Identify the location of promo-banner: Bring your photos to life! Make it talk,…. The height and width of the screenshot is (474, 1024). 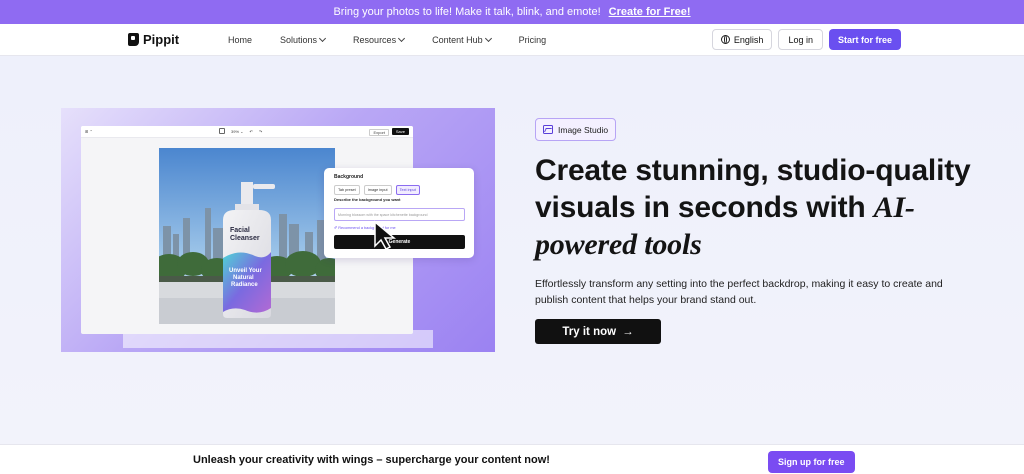
(512, 12).